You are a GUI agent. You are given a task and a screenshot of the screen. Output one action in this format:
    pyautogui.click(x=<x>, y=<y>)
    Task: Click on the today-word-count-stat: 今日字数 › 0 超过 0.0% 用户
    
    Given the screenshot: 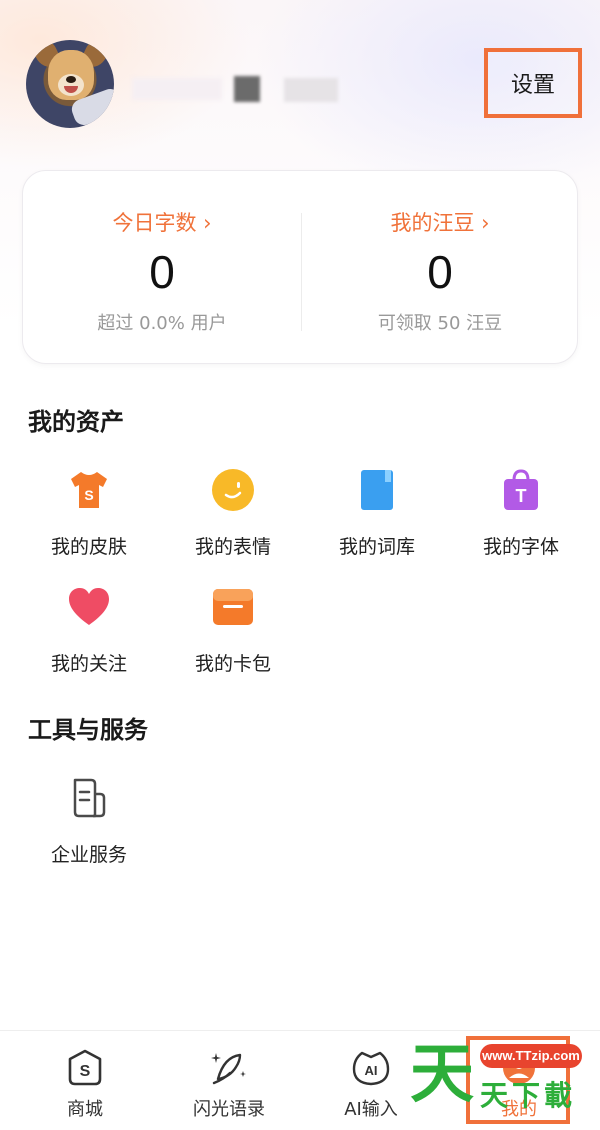 What is the action you would take?
    pyautogui.click(x=162, y=268)
    